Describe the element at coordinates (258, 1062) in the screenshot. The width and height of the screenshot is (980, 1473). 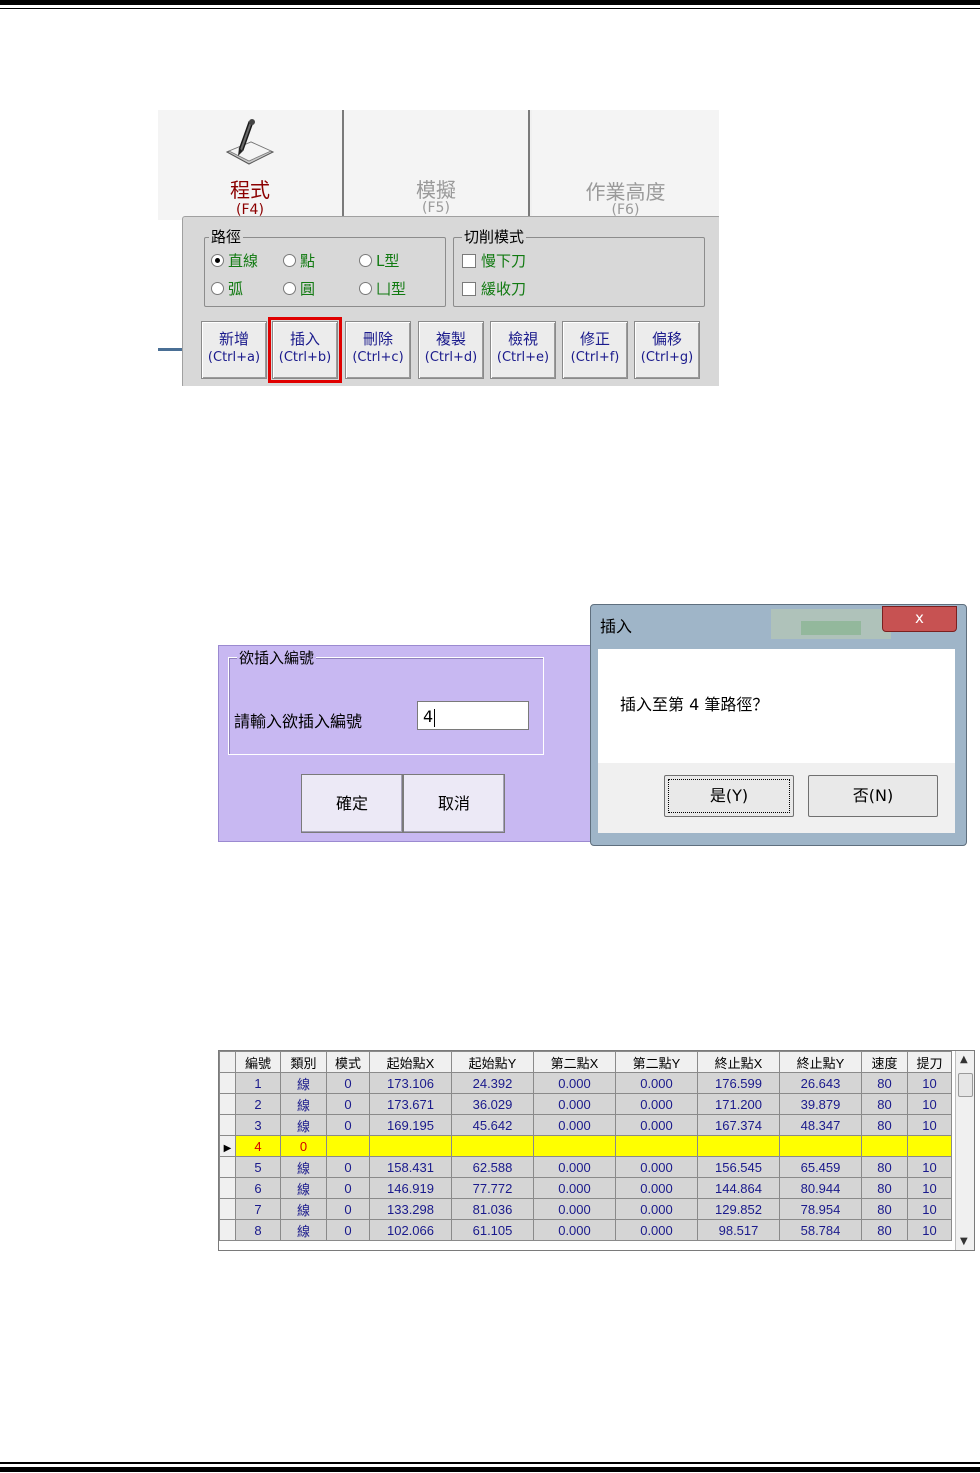
I see `column-header: 編號` at that location.